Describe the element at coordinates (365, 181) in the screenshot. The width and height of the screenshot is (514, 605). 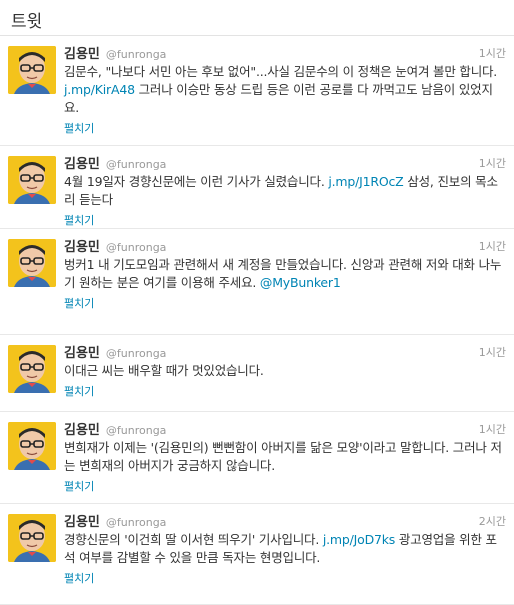
I see `url-link: j.mp/J1ROcZ` at that location.